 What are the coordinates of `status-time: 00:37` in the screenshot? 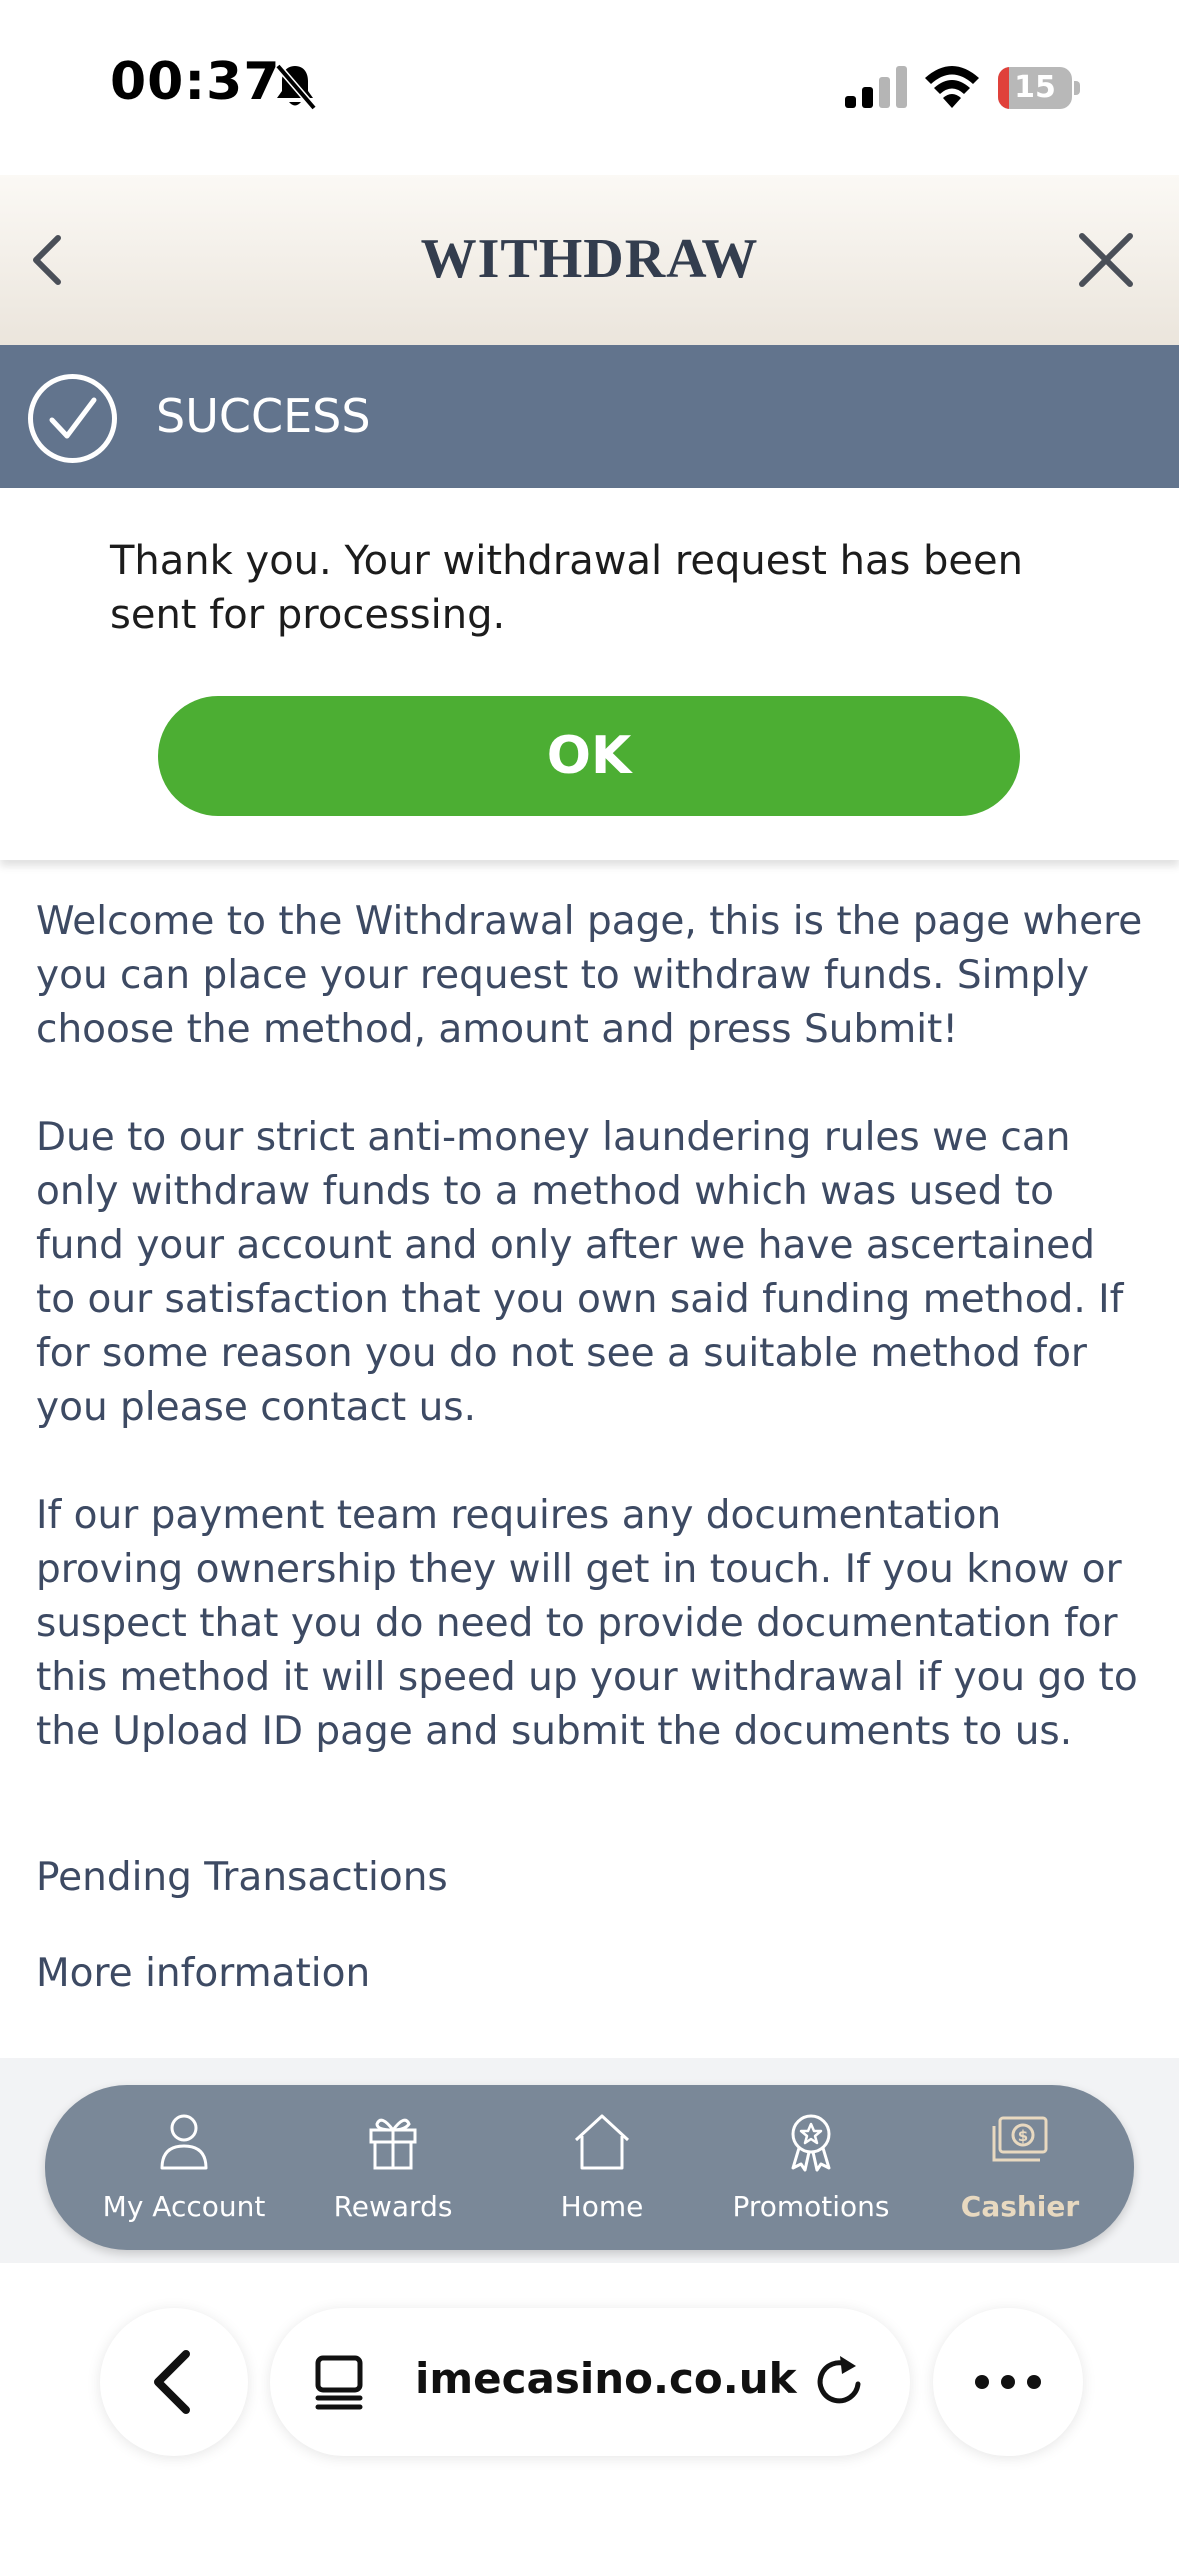 It's located at (195, 82).